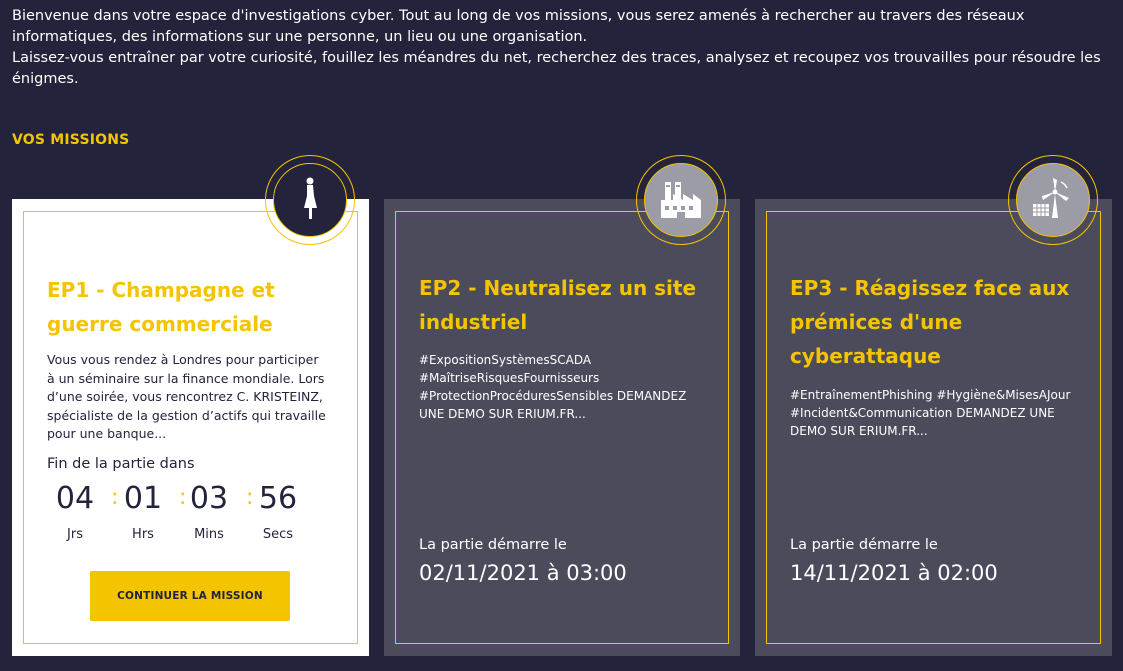 The image size is (1123, 671). Describe the element at coordinates (143, 534) in the screenshot. I see `countdown-hours-unit: Hrs` at that location.